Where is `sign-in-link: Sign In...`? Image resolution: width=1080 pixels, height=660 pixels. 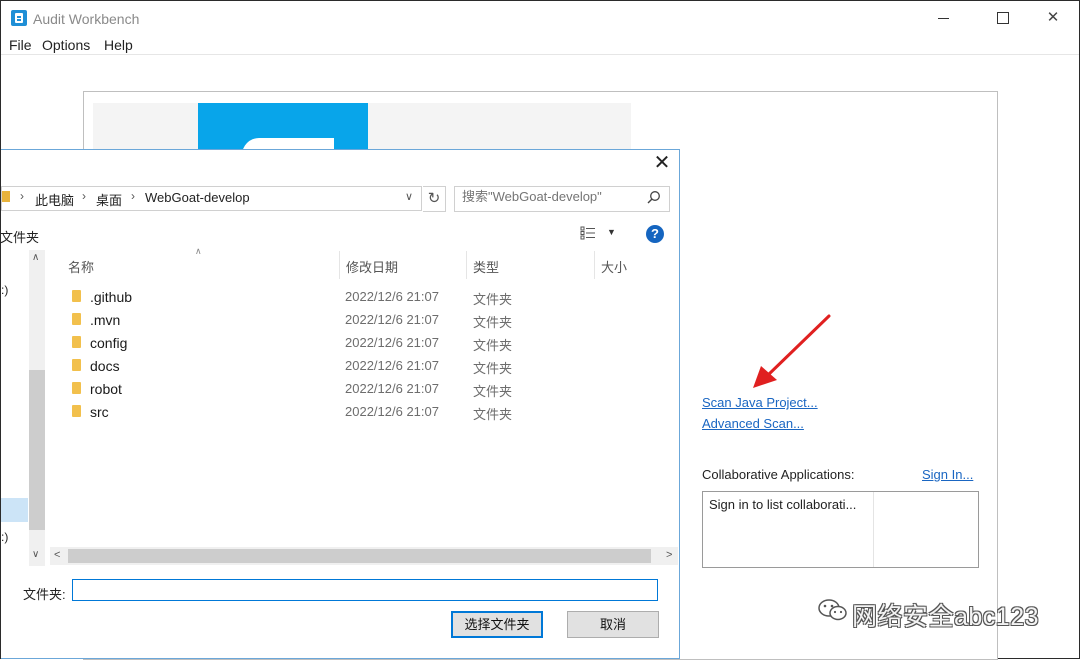 sign-in-link: Sign In... is located at coordinates (947, 474).